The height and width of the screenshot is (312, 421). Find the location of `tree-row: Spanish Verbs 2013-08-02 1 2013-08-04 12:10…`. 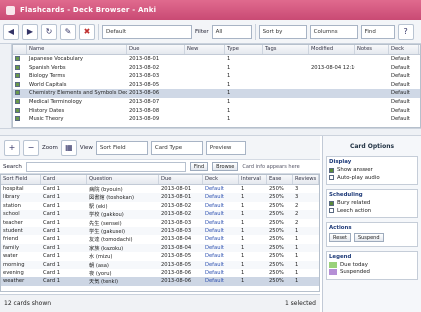

tree-row: Spanish Verbs 2013-08-02 1 2013-08-04 12:10… is located at coordinates (216, 68).